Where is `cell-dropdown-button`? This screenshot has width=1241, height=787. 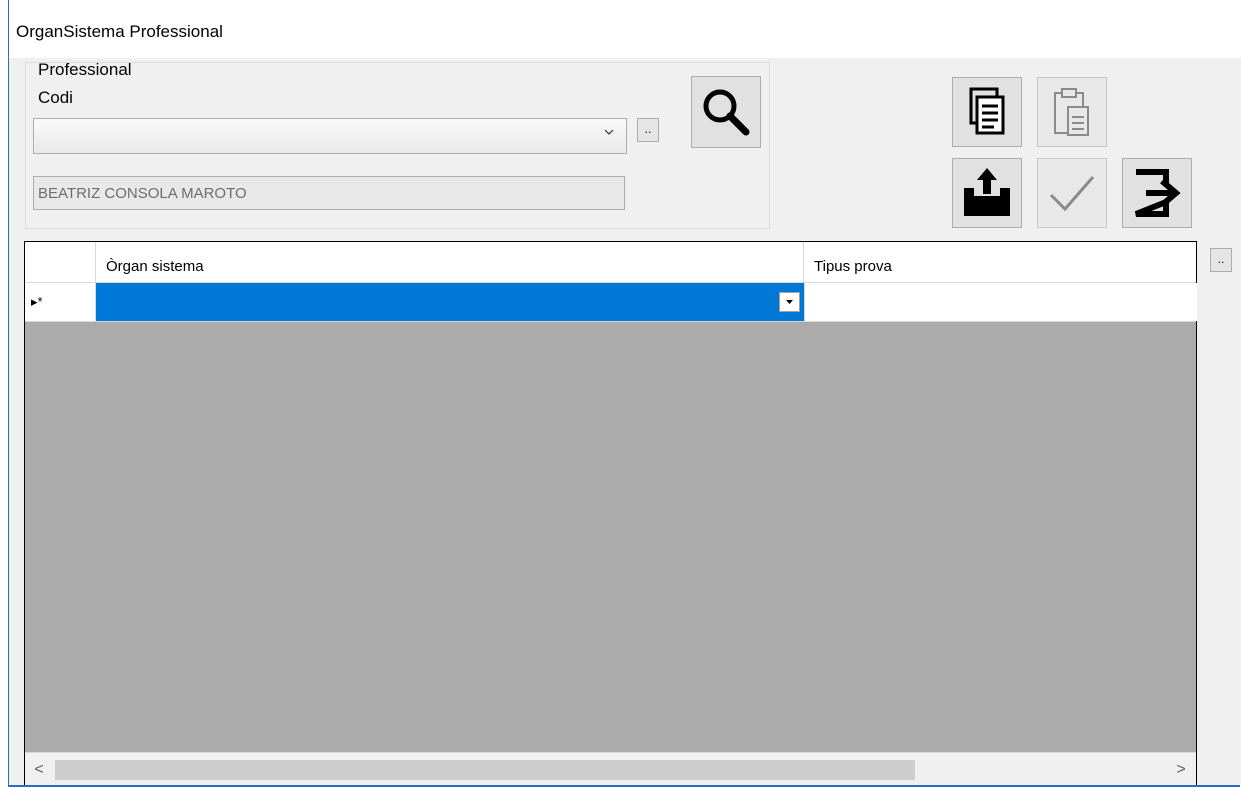
cell-dropdown-button is located at coordinates (789, 302).